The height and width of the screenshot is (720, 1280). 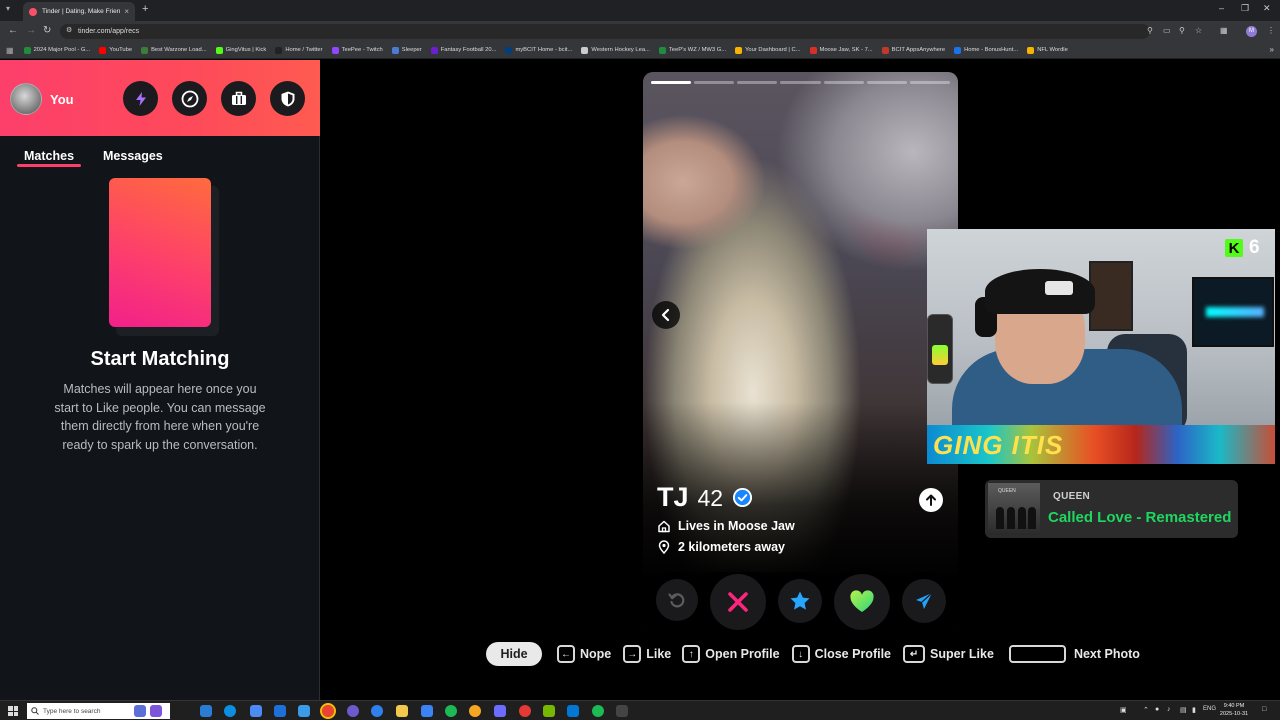 I want to click on boost-send-button, so click(x=924, y=601).